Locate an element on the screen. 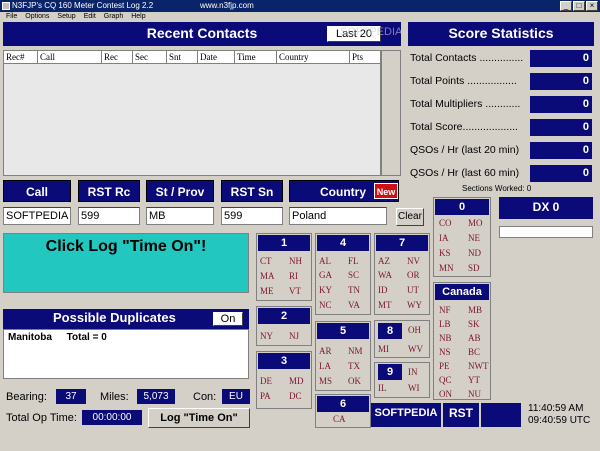 The image size is (600, 451). sec-mn: MN is located at coordinates (446, 268).